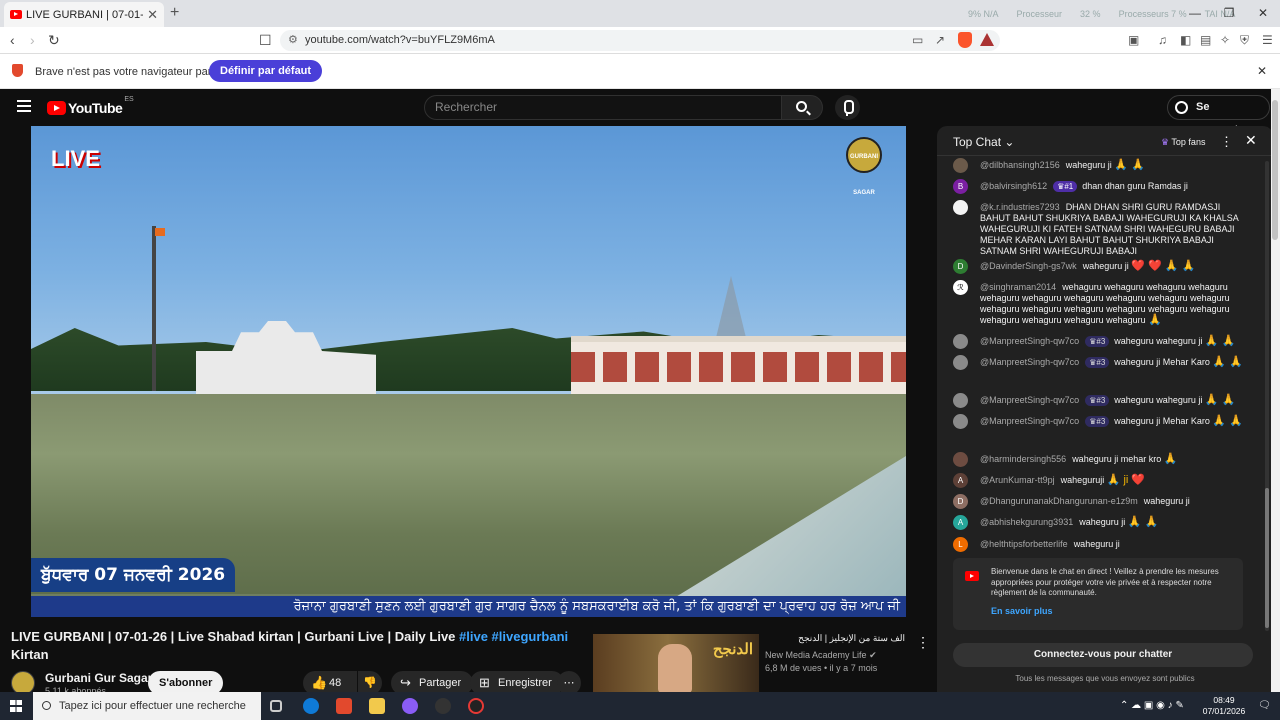 Image resolution: width=1280 pixels, height=720 pixels. Describe the element at coordinates (1088, 165) in the screenshot. I see `chat-text: waheguru ji` at that location.